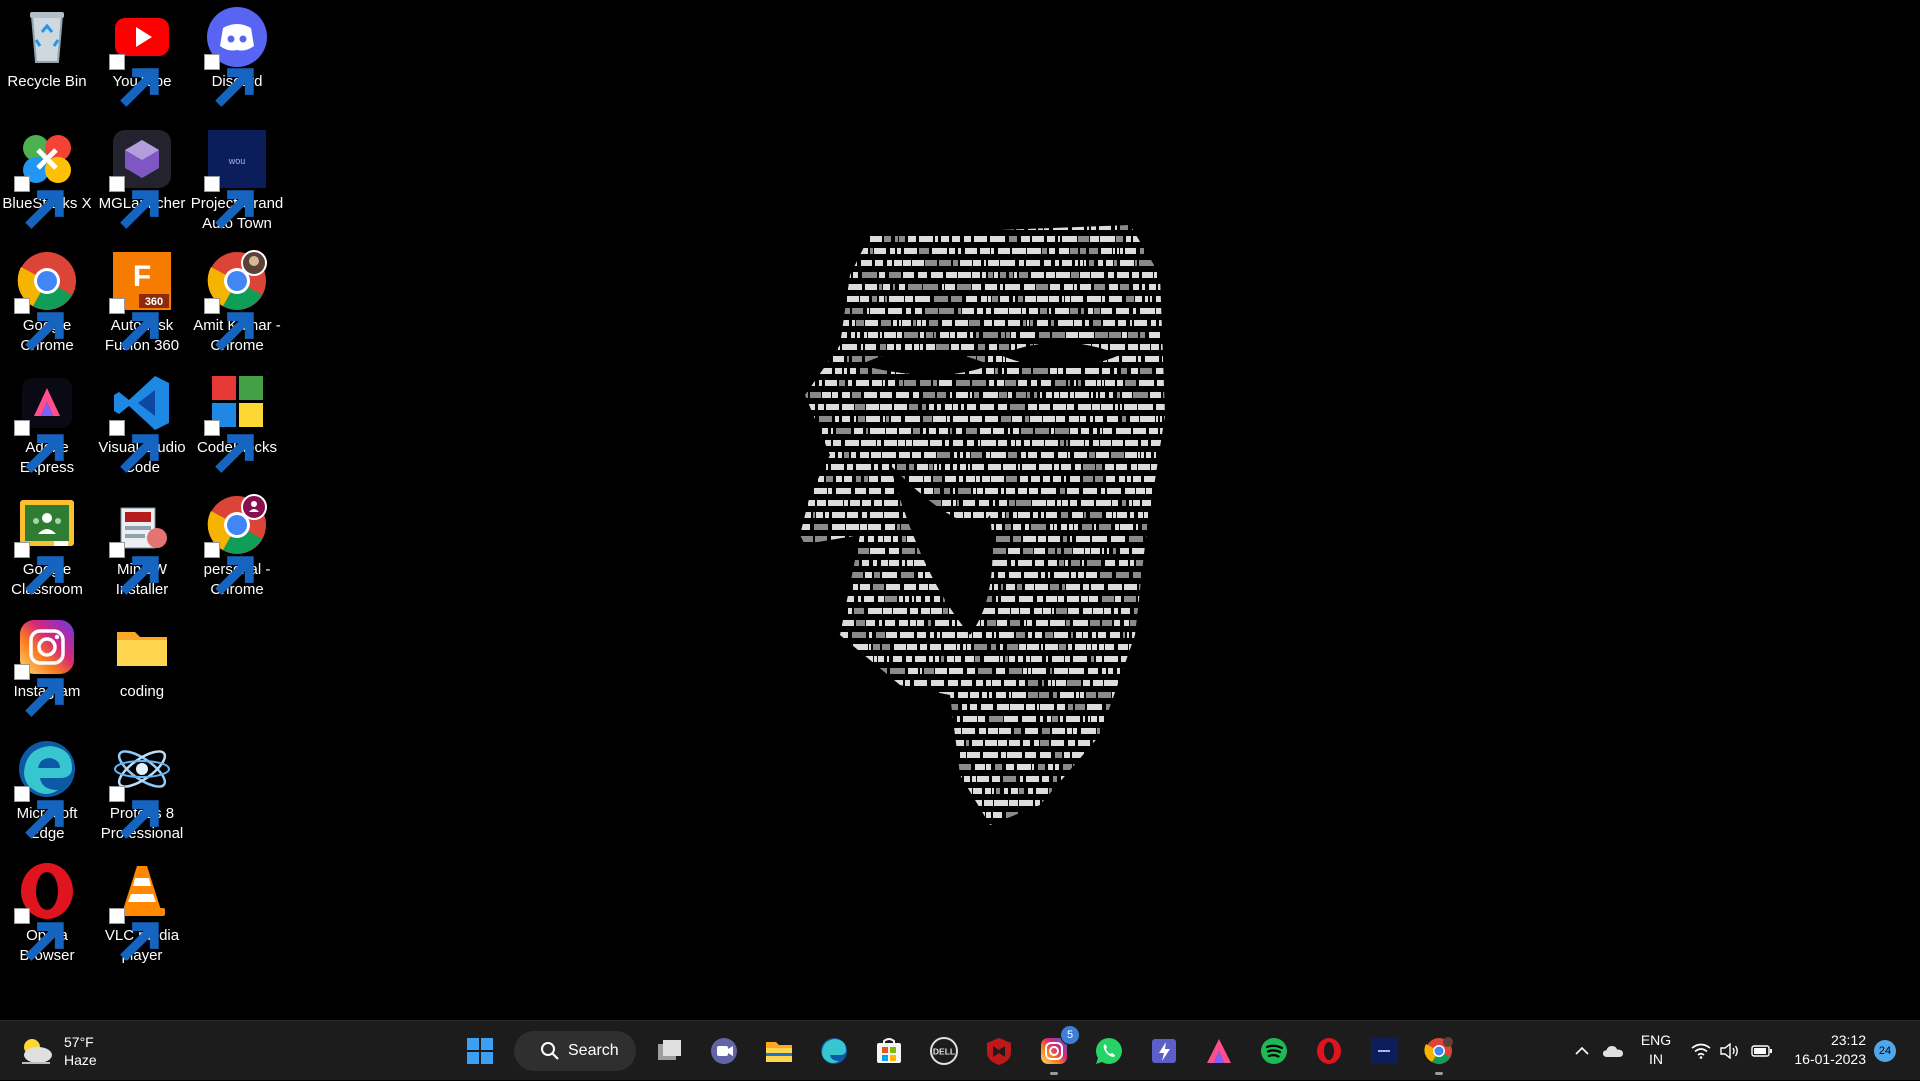 The height and width of the screenshot is (1081, 1920). I want to click on desktop-icon-microsoft-edge: Microsoft Edge, so click(47, 788).